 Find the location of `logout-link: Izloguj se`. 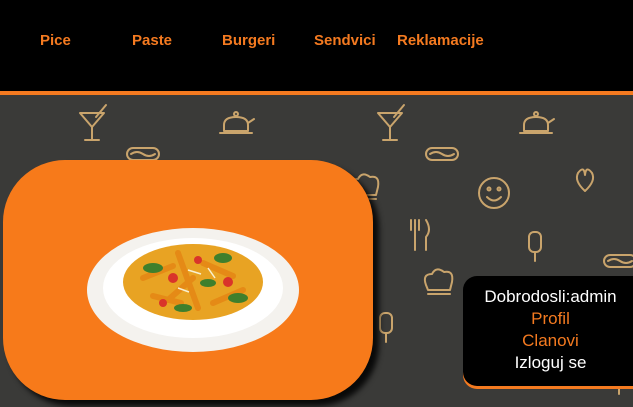

logout-link: Izloguj se is located at coordinates (548, 363).